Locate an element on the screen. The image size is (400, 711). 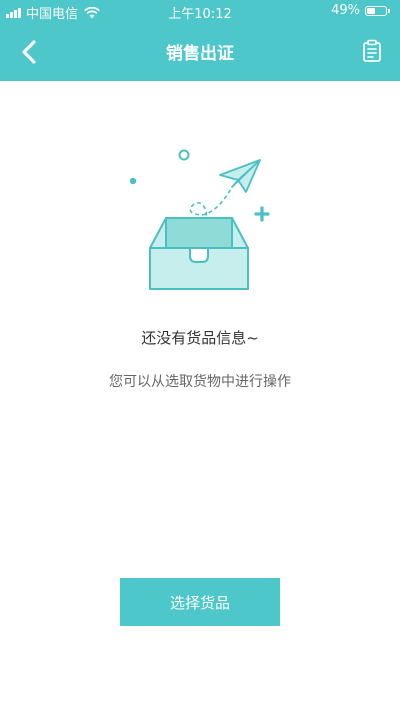
battery-icon is located at coordinates (376, 10).